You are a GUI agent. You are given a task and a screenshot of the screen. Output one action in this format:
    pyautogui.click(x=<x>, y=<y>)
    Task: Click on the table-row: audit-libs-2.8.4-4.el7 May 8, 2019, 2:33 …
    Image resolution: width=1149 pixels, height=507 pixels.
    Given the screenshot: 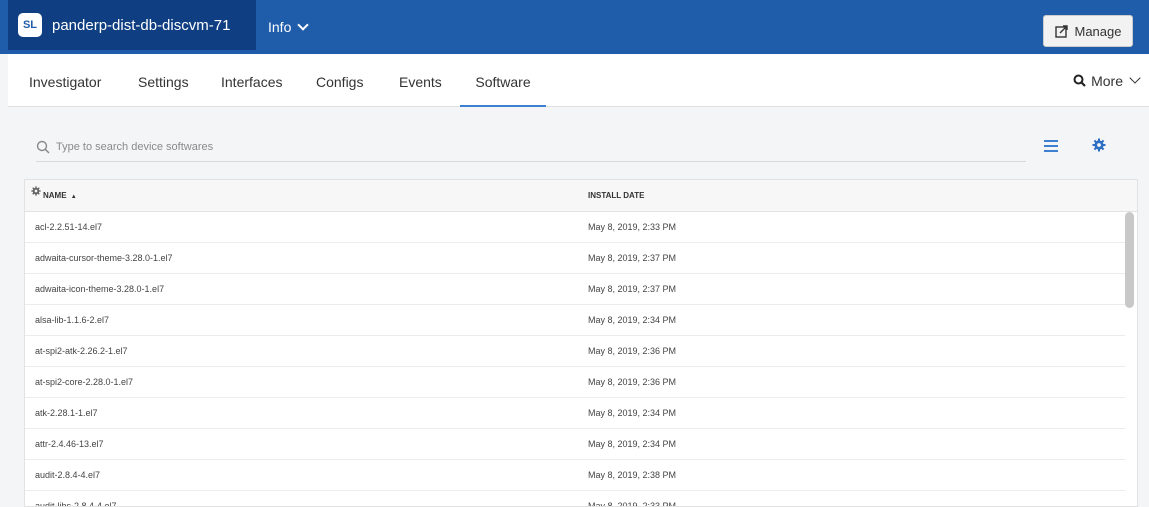 What is the action you would take?
    pyautogui.click(x=575, y=499)
    